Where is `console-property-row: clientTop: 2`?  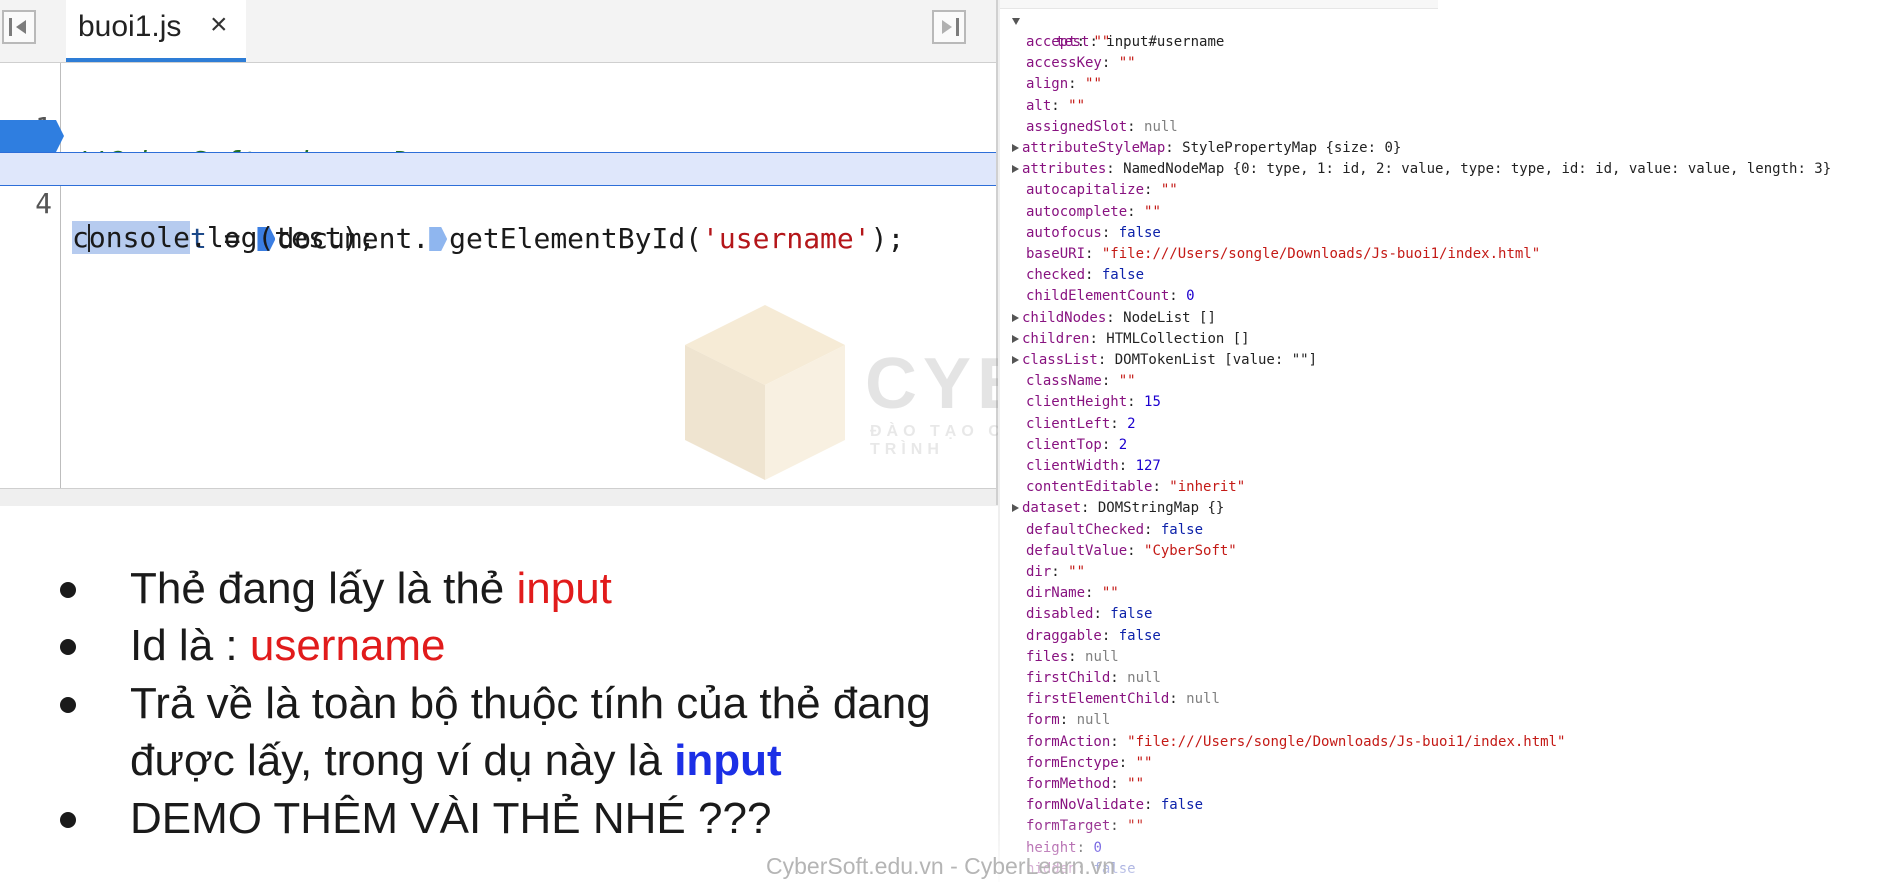
console-property-row: clientTop: 2 is located at coordinates (1071, 445).